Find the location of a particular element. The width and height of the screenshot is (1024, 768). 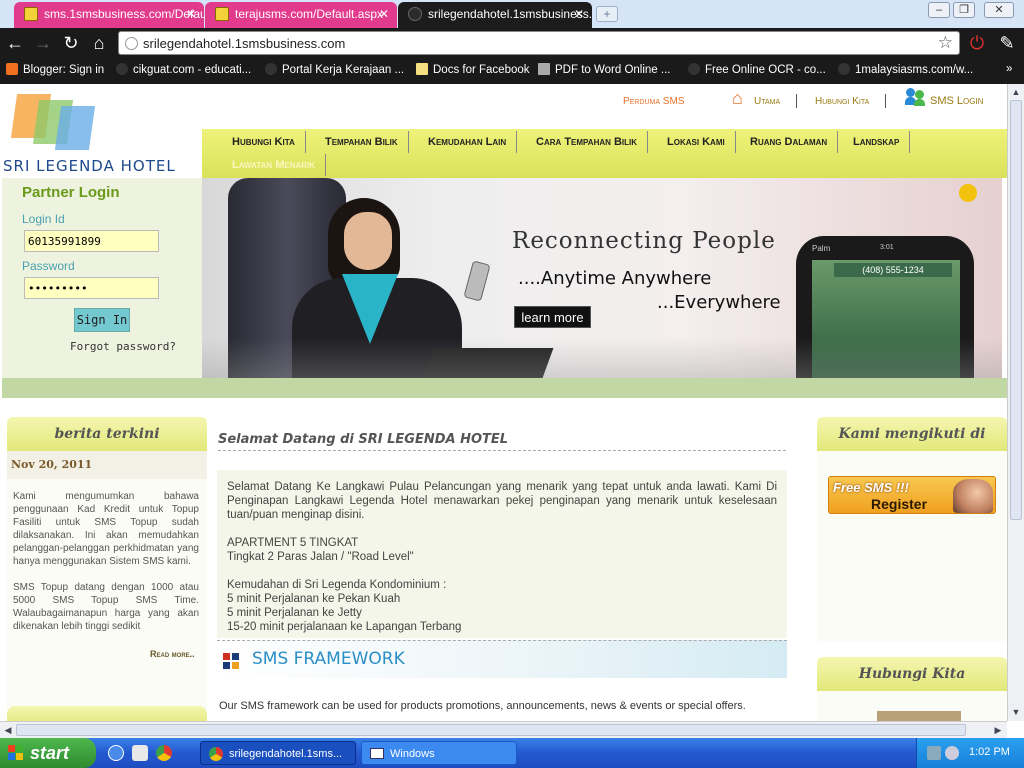

logo-text: SRI LEGENDA HOTEL is located at coordinates (89, 166).